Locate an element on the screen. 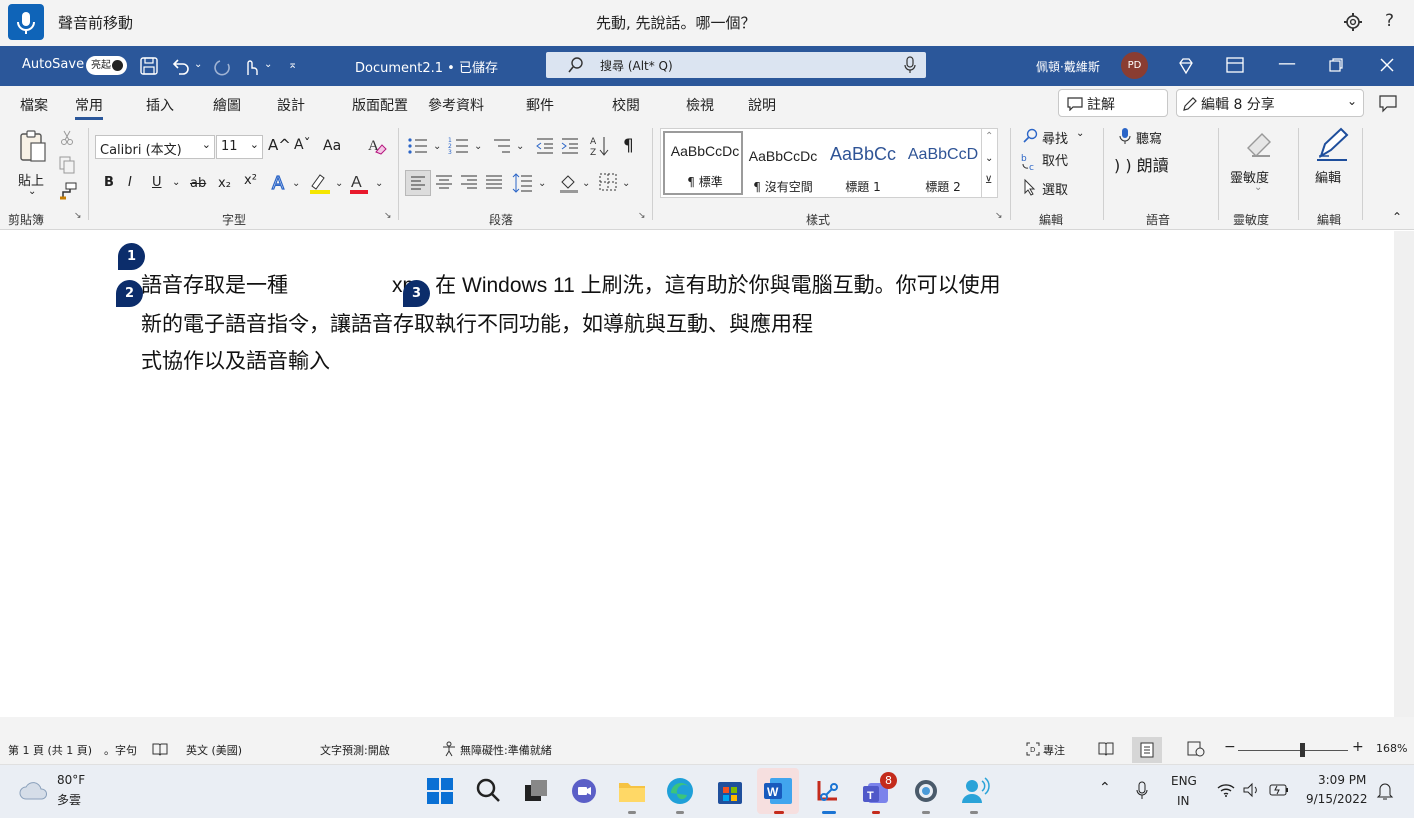 Image resolution: width=1414 pixels, height=818 pixels. borders-icon: ⌄ is located at coordinates (616, 183).